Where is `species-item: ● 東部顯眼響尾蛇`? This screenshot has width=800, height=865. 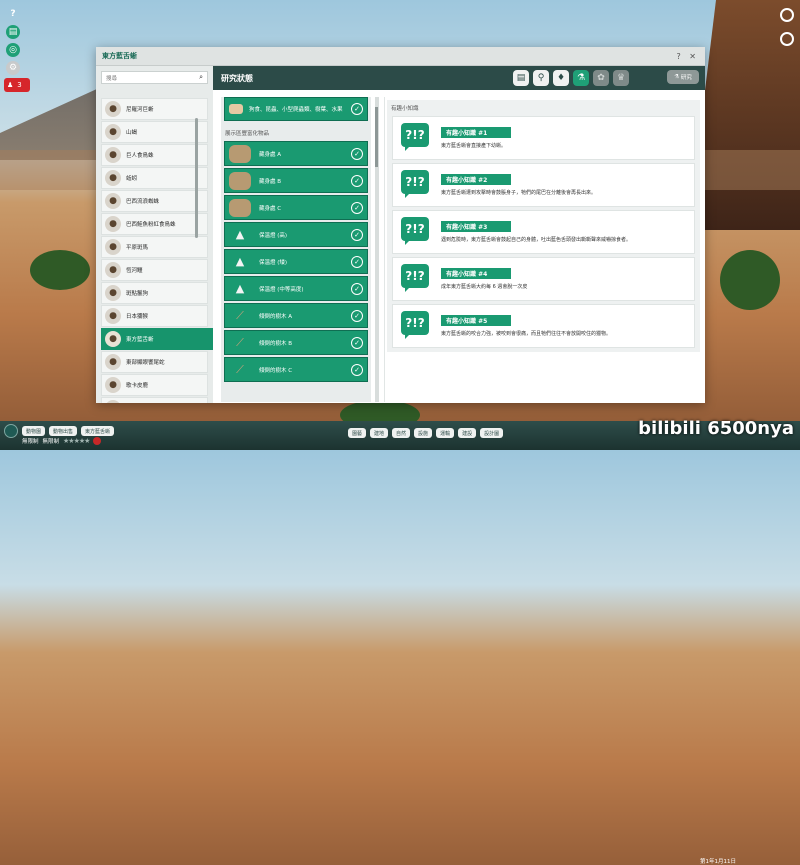 species-item: ● 東部顯眼響尾蛇 is located at coordinates (154, 362).